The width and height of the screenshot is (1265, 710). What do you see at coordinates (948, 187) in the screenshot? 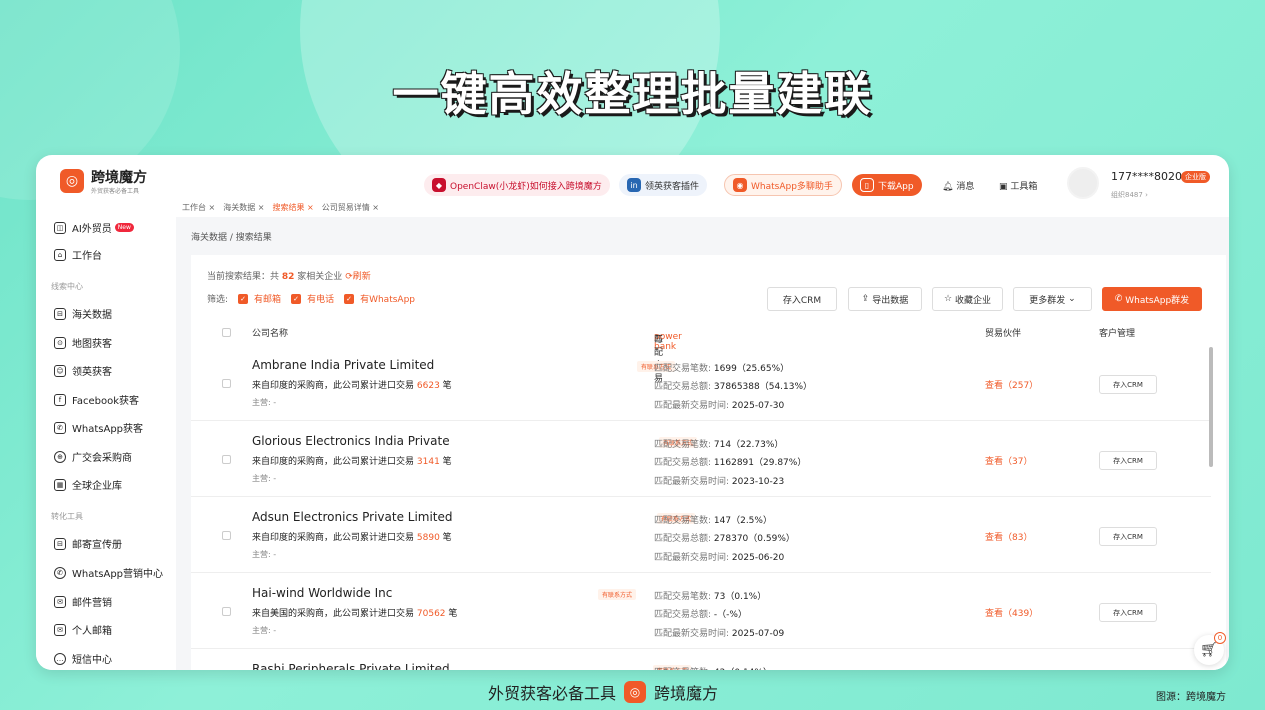
I see `bell-icon: 🔔︎` at bounding box center [948, 187].